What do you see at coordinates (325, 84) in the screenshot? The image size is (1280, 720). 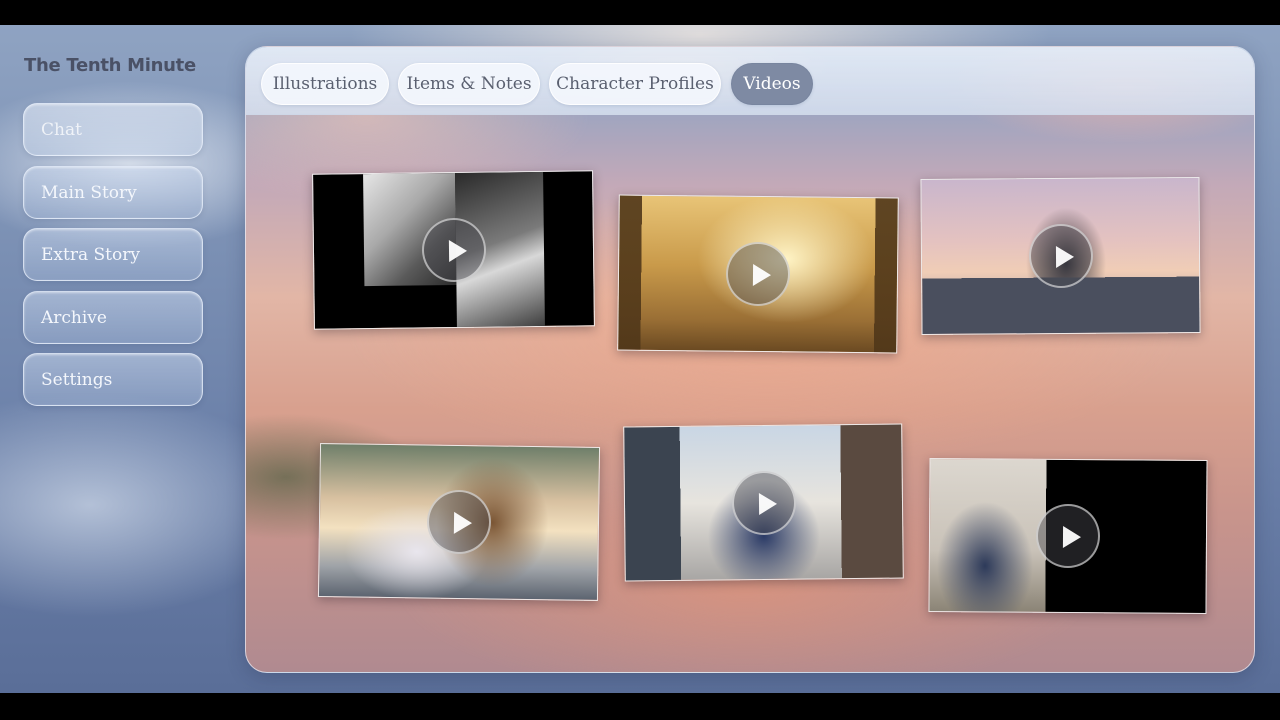 I see `tab-illustrations: Illustrations` at bounding box center [325, 84].